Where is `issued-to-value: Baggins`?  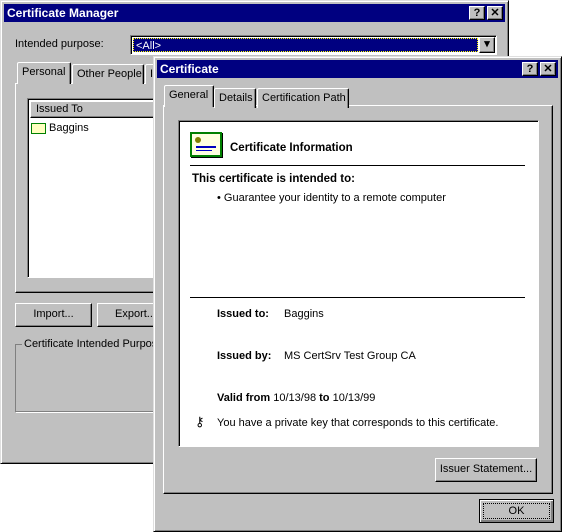 issued-to-value: Baggins is located at coordinates (304, 314).